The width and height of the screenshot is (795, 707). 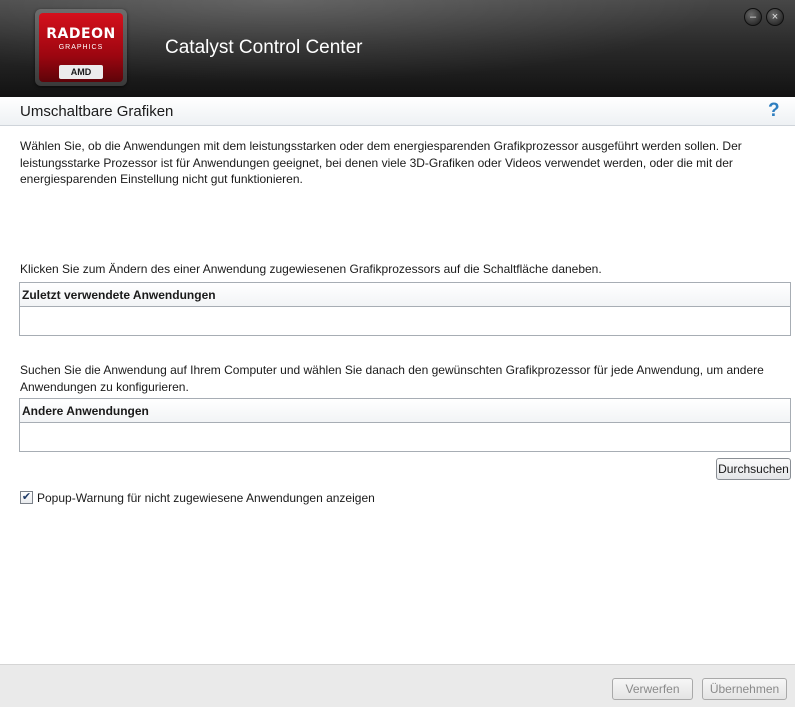 I want to click on minimize-button: –, so click(x=753, y=17).